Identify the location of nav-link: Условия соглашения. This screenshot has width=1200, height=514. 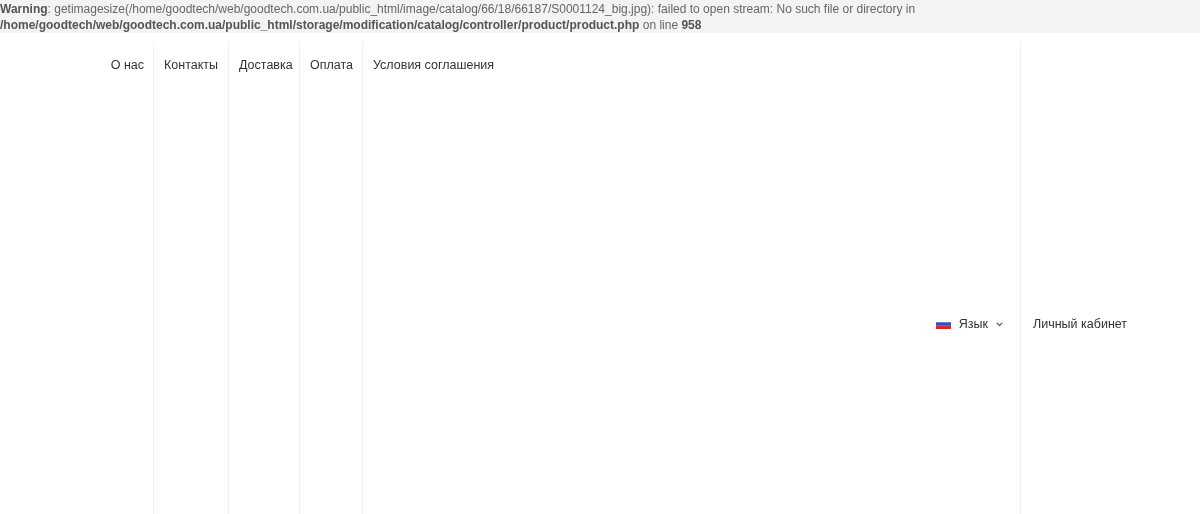
(691, 65).